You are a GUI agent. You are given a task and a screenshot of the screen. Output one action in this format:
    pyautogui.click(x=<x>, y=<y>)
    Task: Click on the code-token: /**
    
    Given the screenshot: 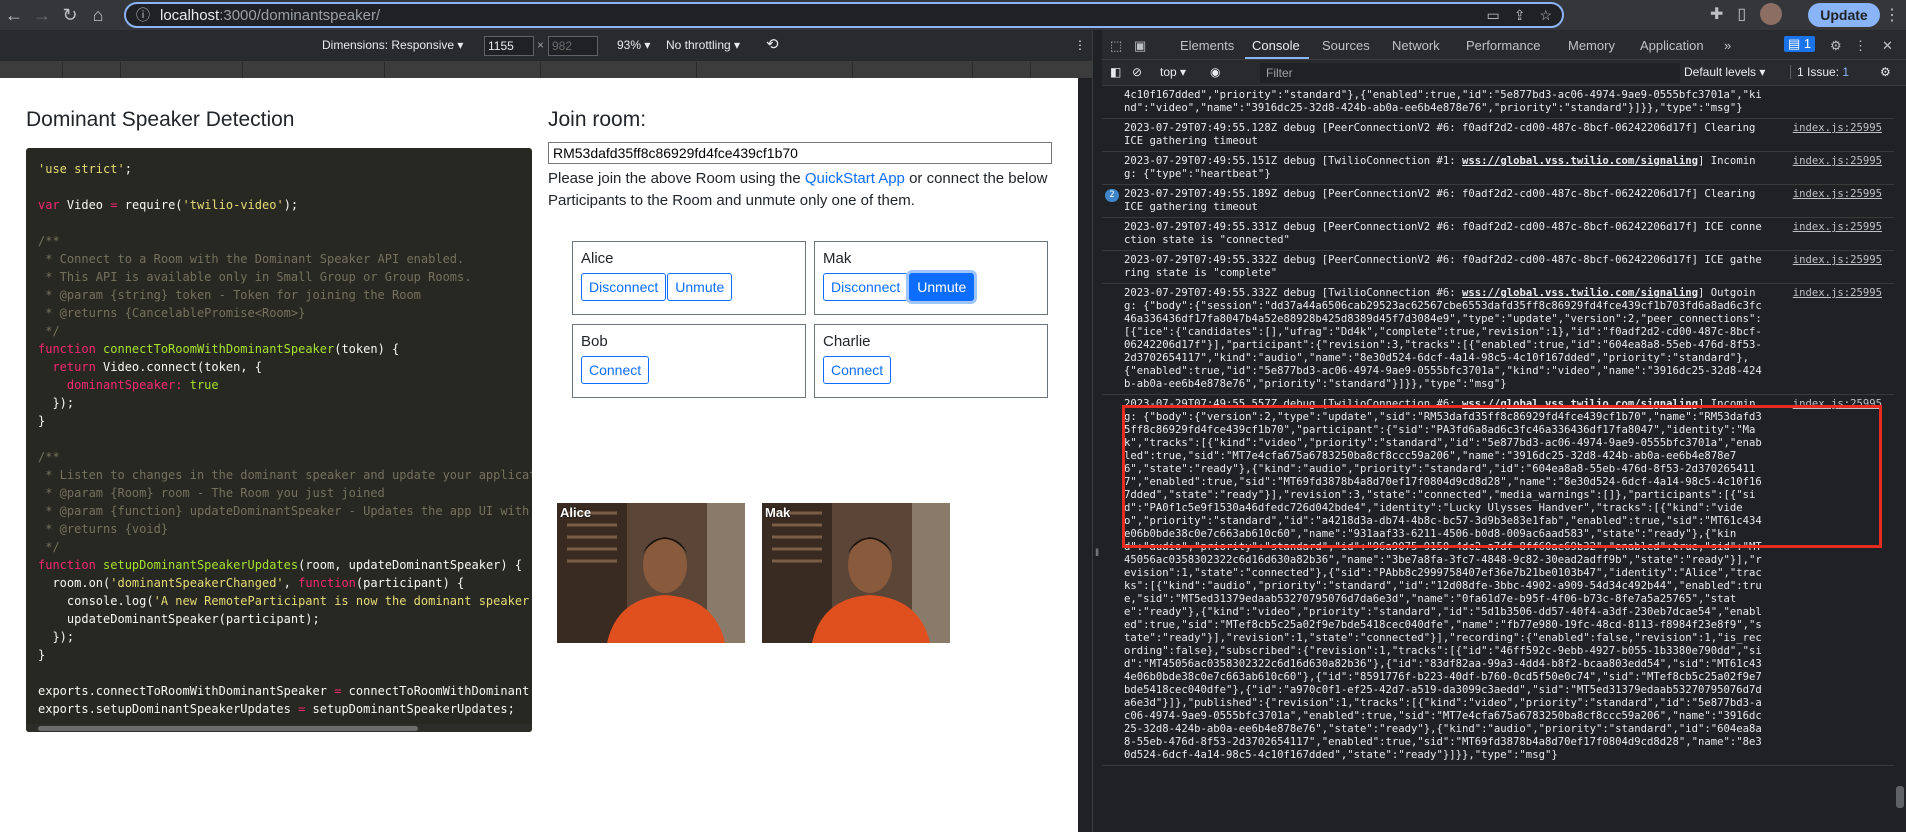 What is the action you would take?
    pyautogui.click(x=49, y=241)
    